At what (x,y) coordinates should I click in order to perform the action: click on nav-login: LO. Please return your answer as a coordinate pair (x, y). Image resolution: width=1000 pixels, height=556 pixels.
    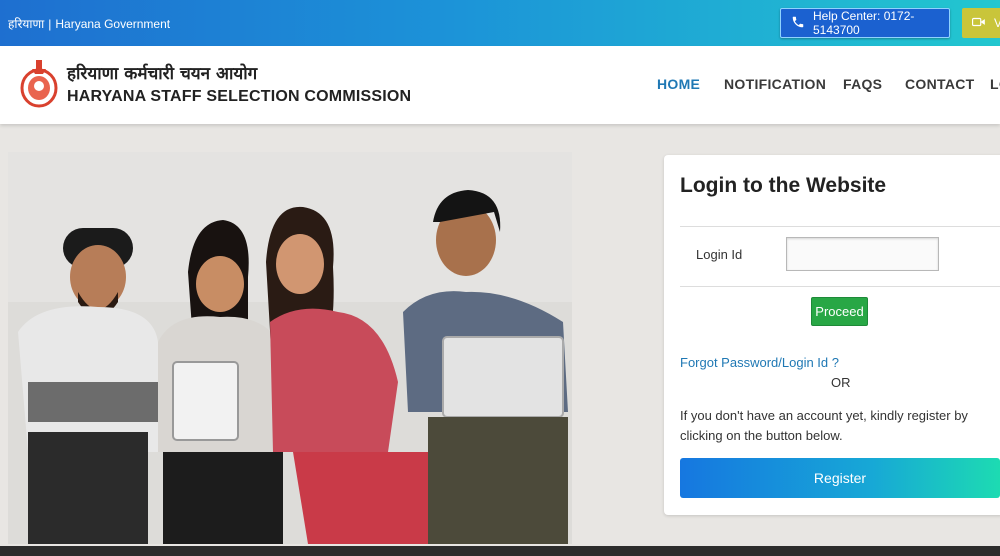
    Looking at the image, I should click on (995, 84).